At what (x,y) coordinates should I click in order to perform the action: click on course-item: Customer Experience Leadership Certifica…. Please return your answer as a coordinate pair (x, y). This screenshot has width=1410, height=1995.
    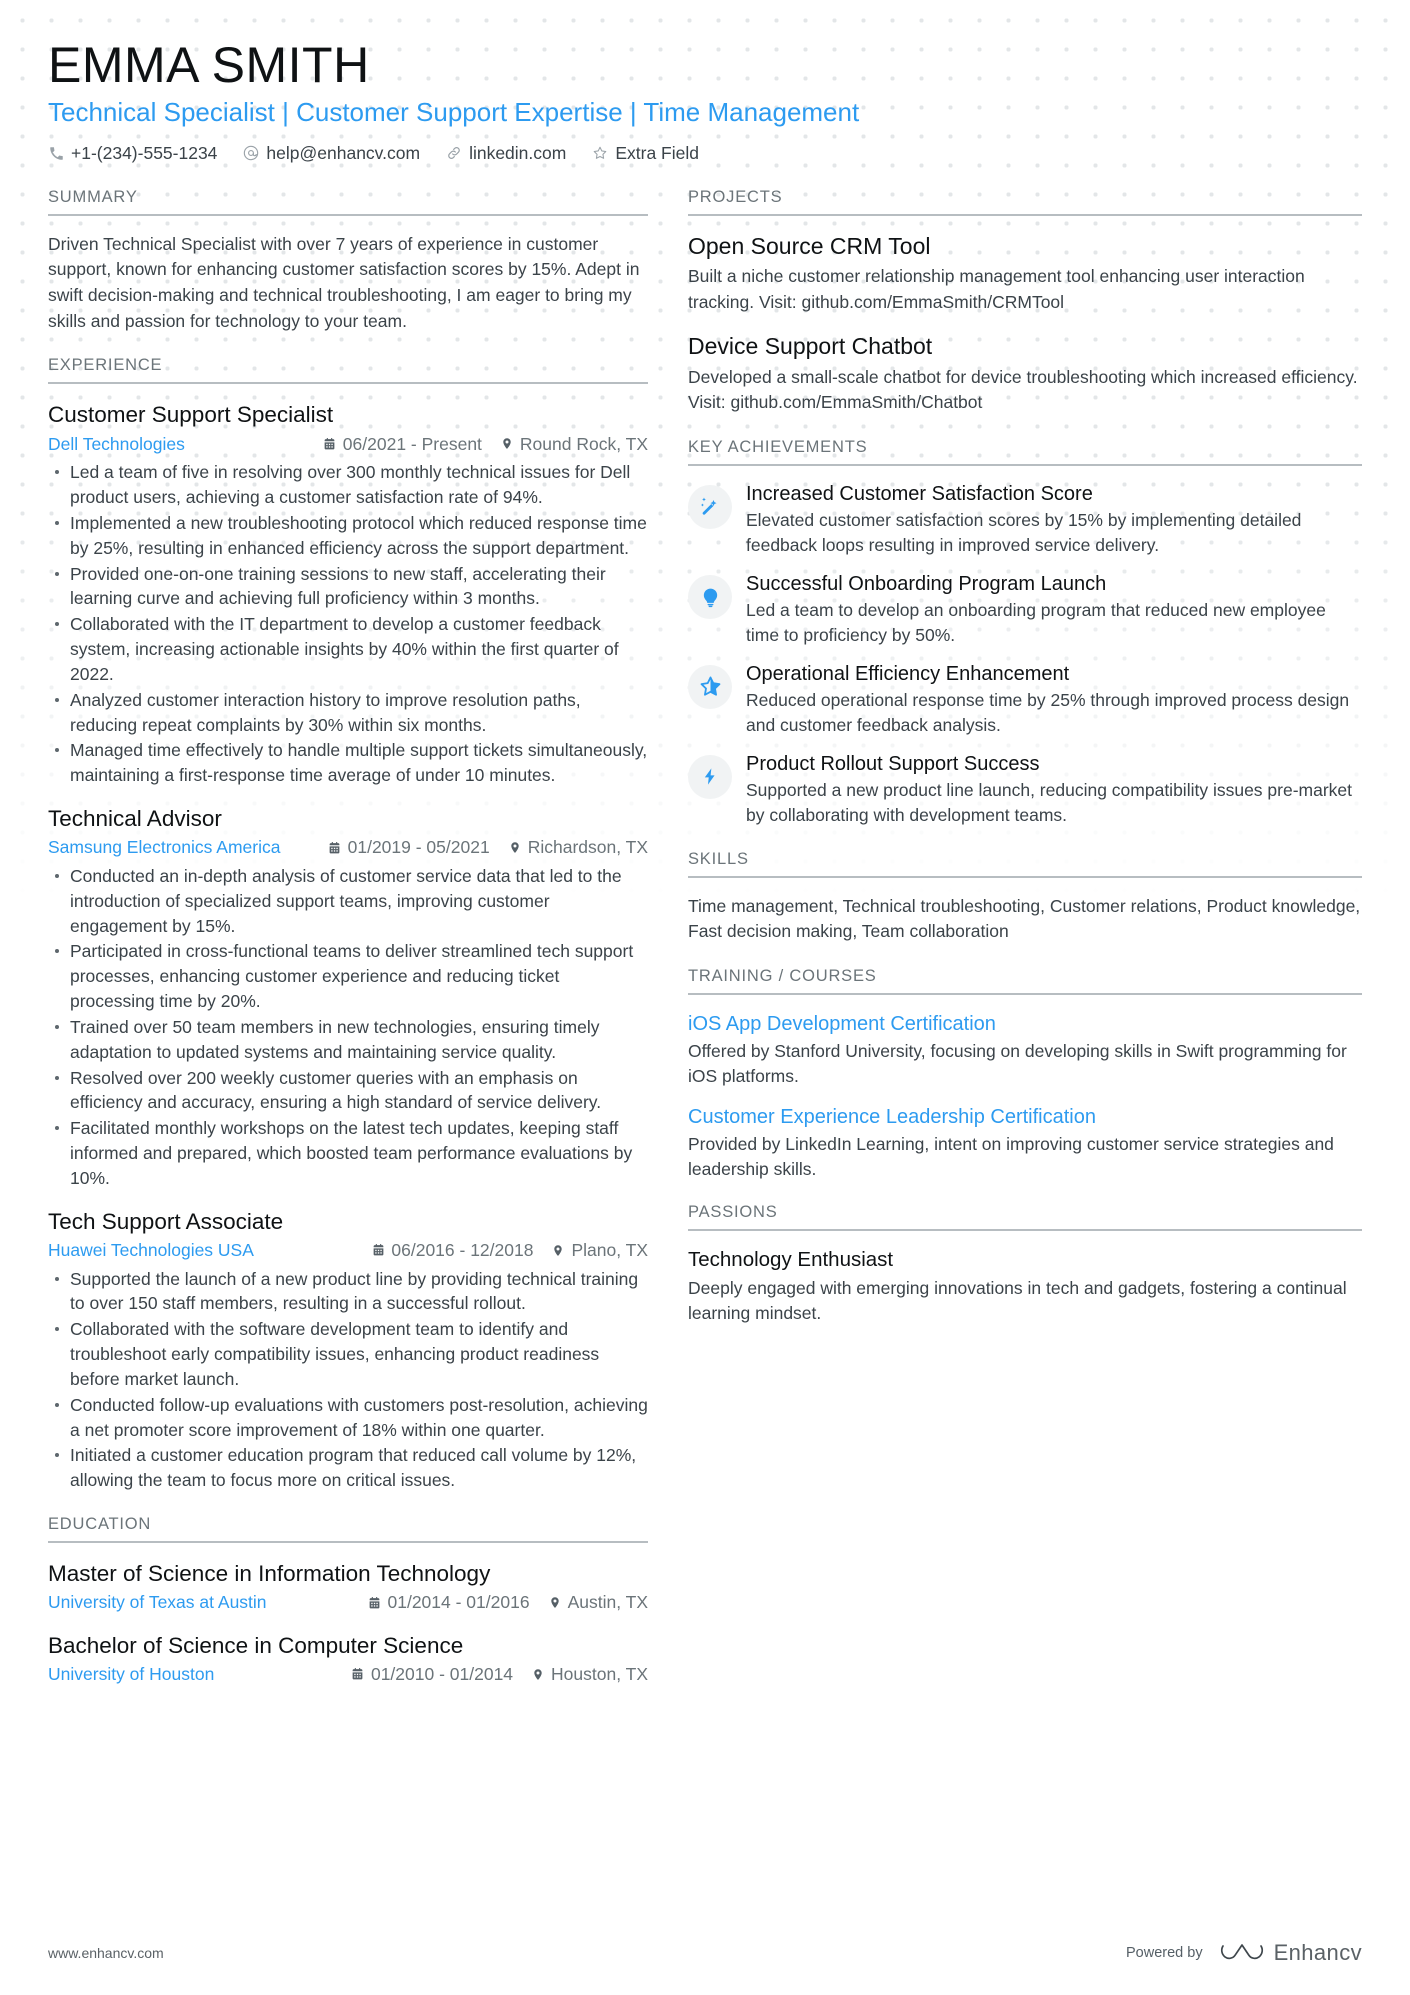
    Looking at the image, I should click on (1025, 1143).